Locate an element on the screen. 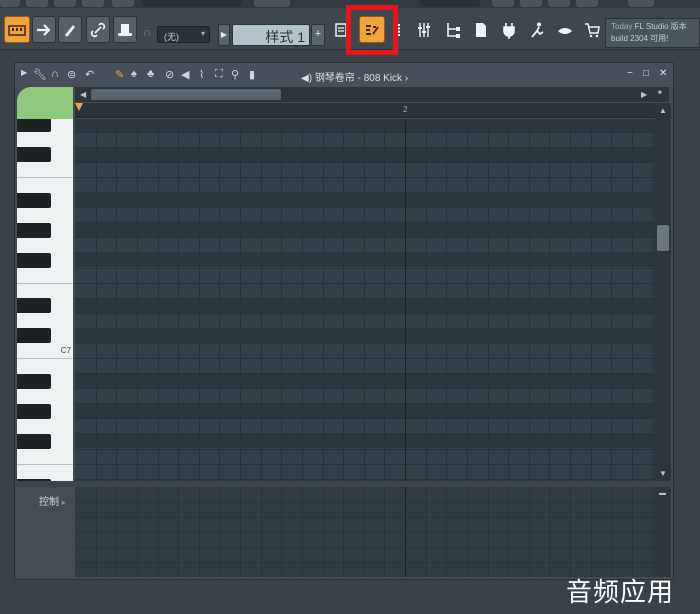 Image resolution: width=700 pixels, height=614 pixels. link-button is located at coordinates (98, 29).